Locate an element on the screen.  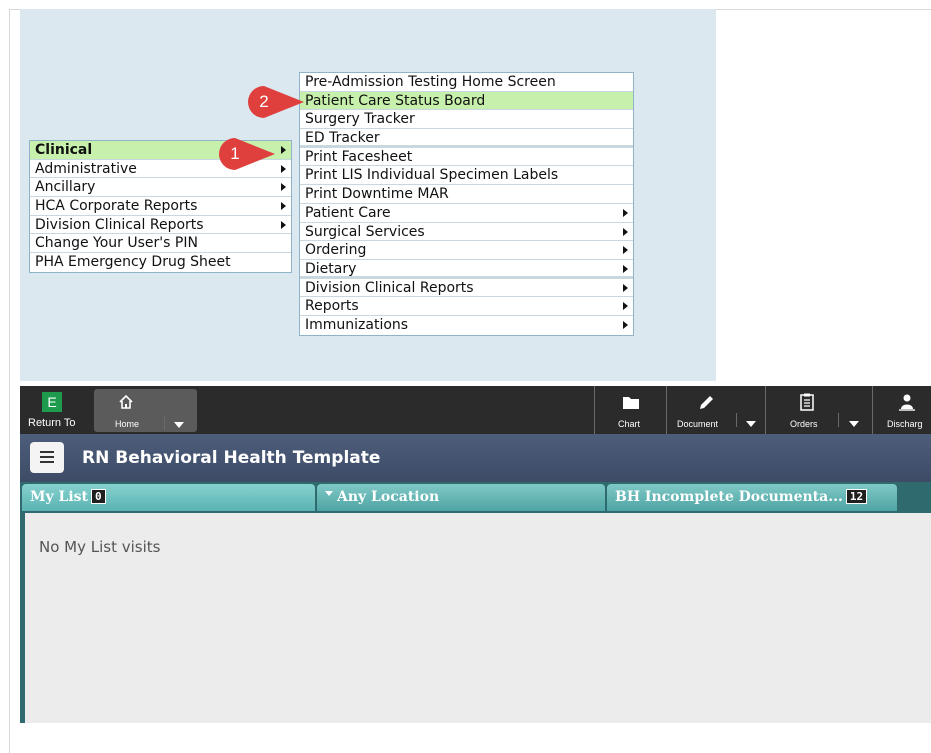
tab-bh-incomplete-documentation: BH Incomplete Documenta... 12 is located at coordinates (752, 497).